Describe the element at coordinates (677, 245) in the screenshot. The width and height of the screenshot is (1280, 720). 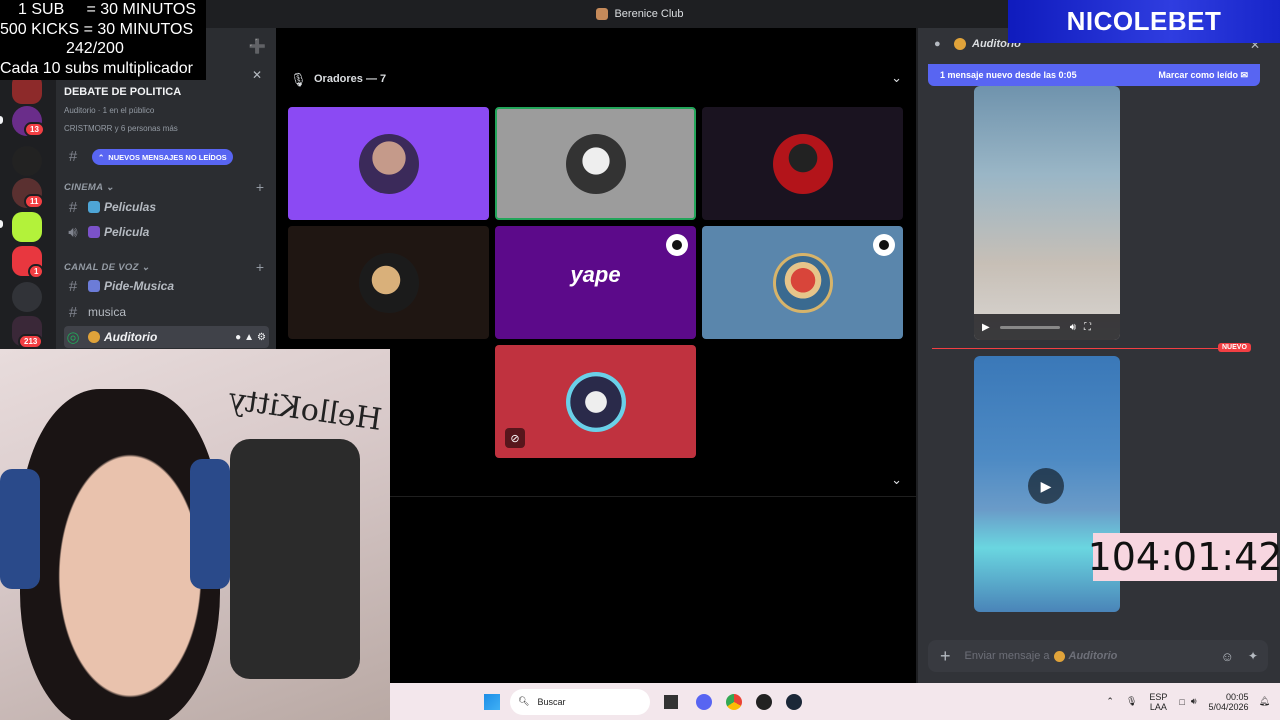
I see `moderator-shield-icon` at that location.